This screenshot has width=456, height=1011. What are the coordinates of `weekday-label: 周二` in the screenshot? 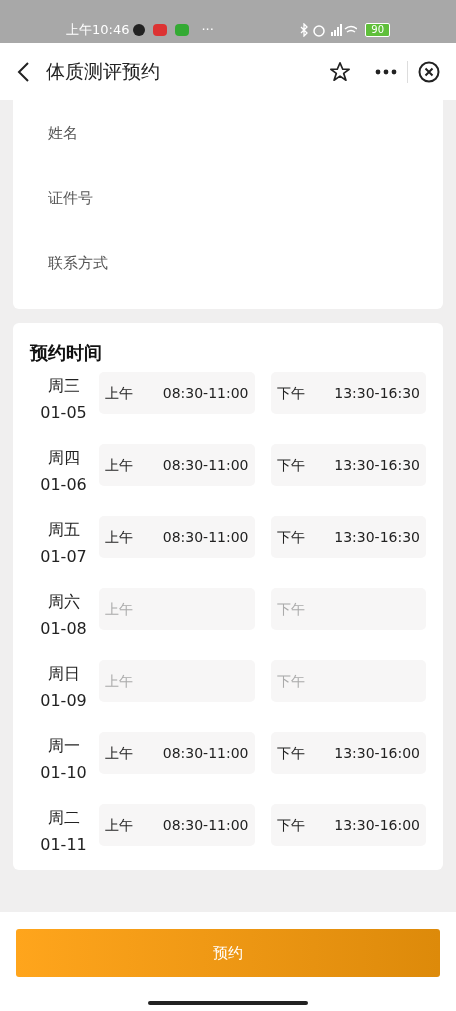 It's located at (63, 818).